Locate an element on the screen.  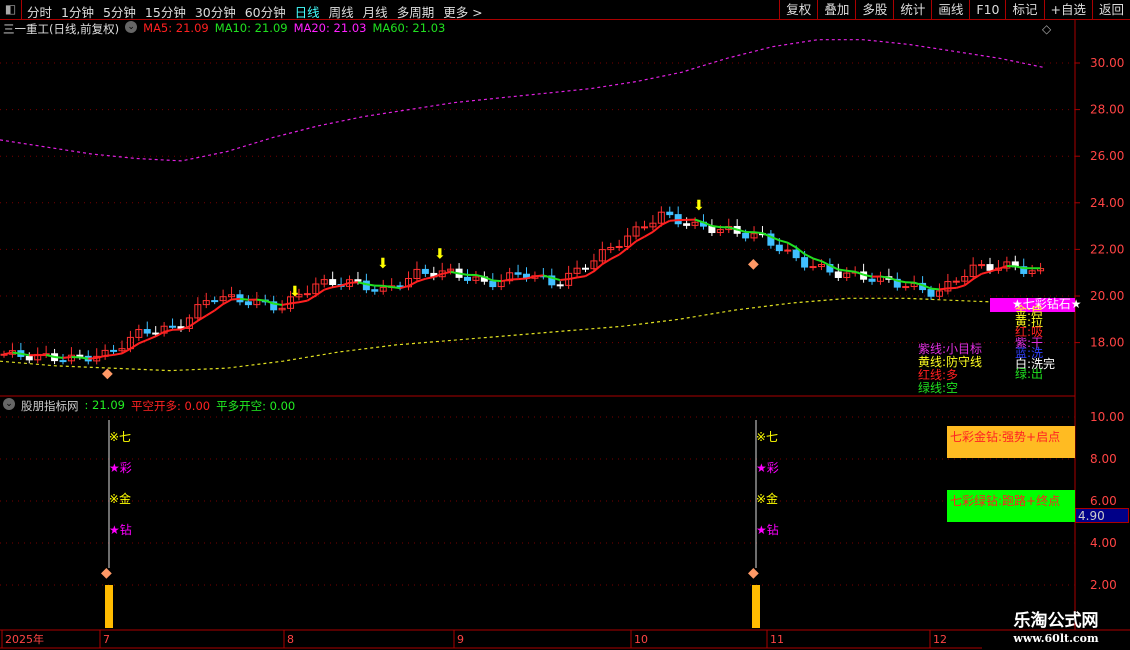
sub-tick: 2.00 is located at coordinates (1103, 585).